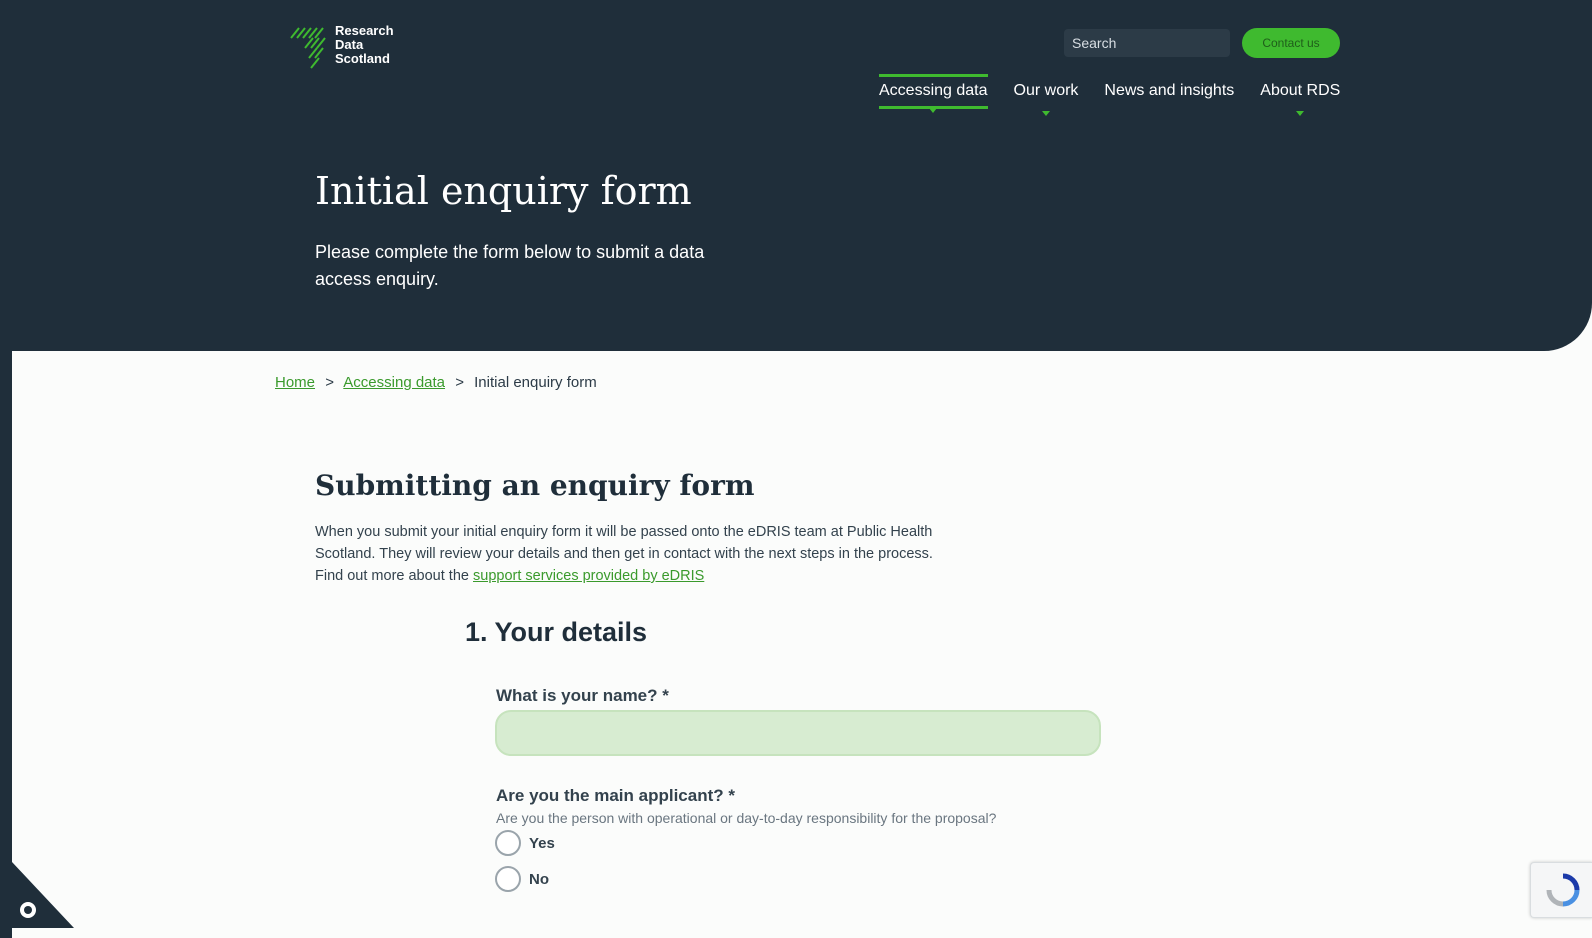  What do you see at coordinates (1046, 90) in the screenshot?
I see `nav-item-label: Our work` at bounding box center [1046, 90].